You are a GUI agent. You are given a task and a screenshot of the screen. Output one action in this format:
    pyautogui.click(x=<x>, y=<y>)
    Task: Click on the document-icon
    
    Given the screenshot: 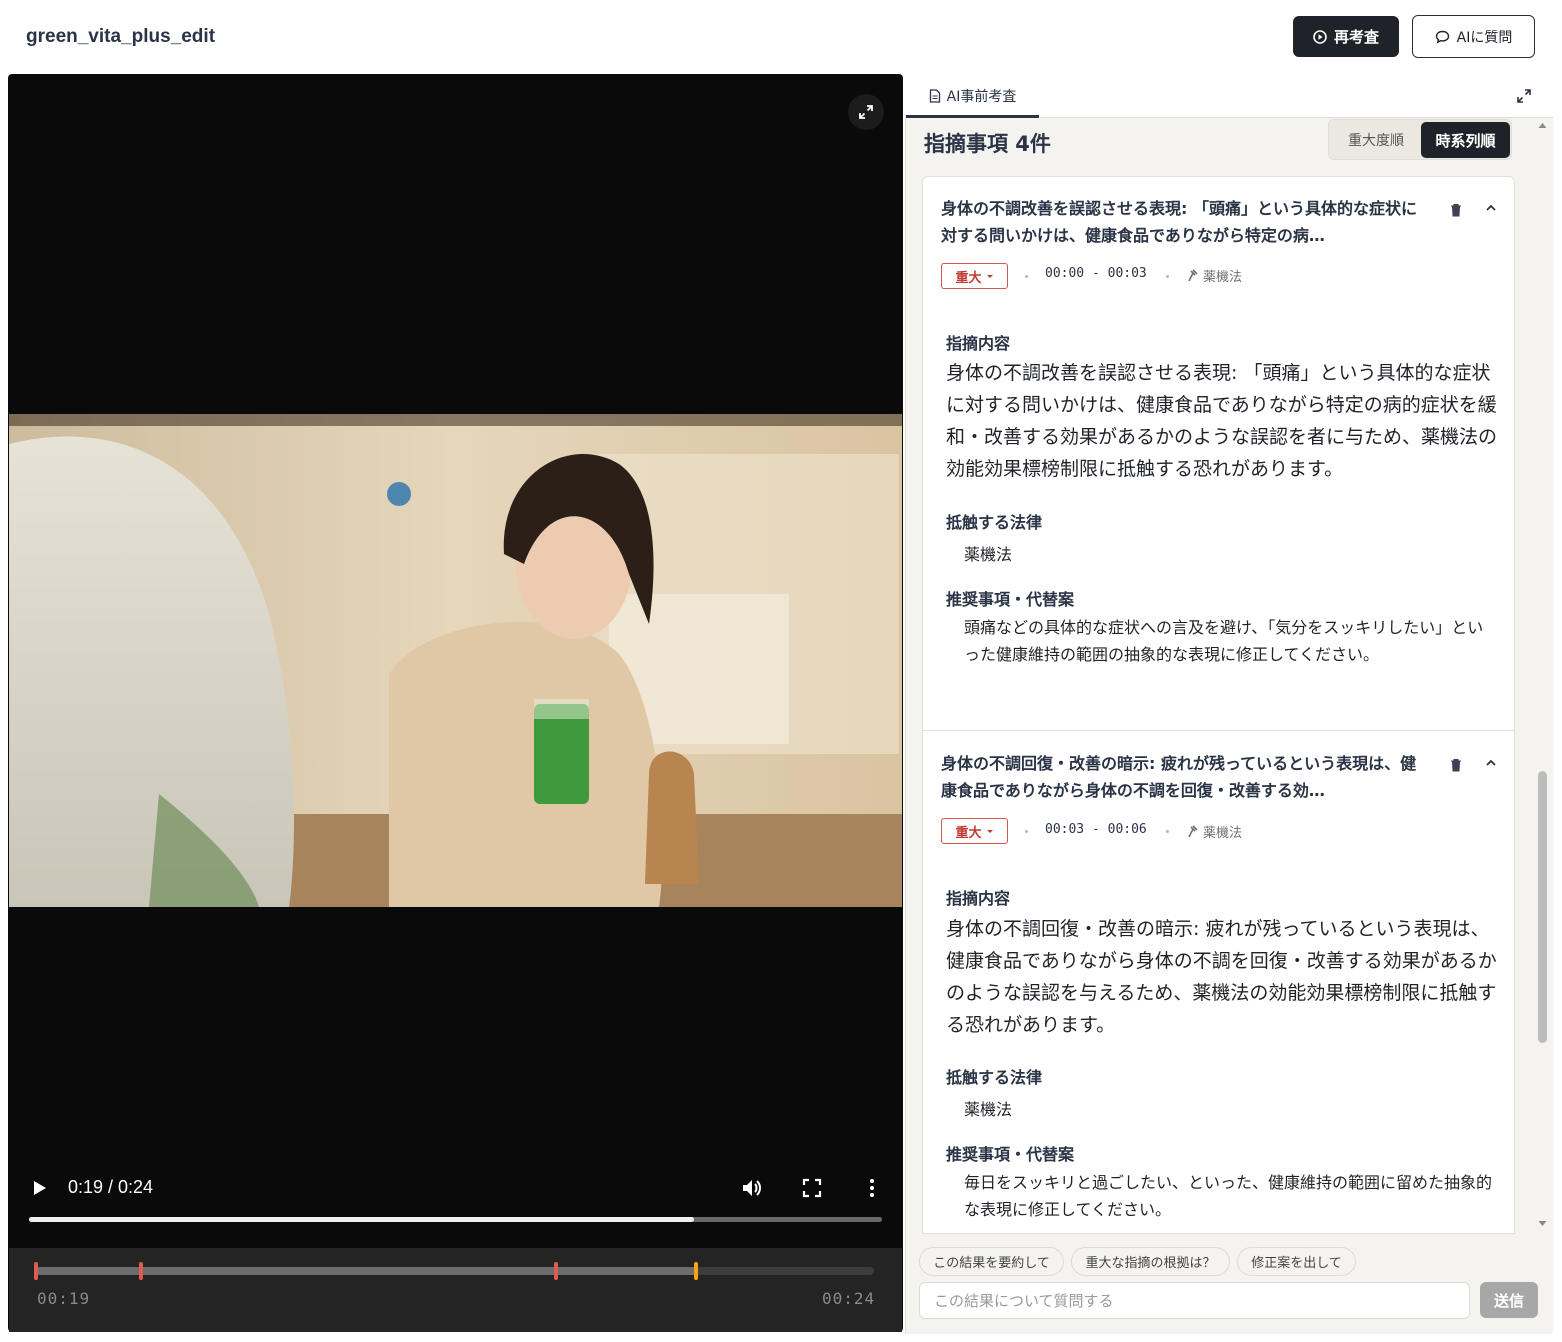 What is the action you would take?
    pyautogui.click(x=934, y=95)
    